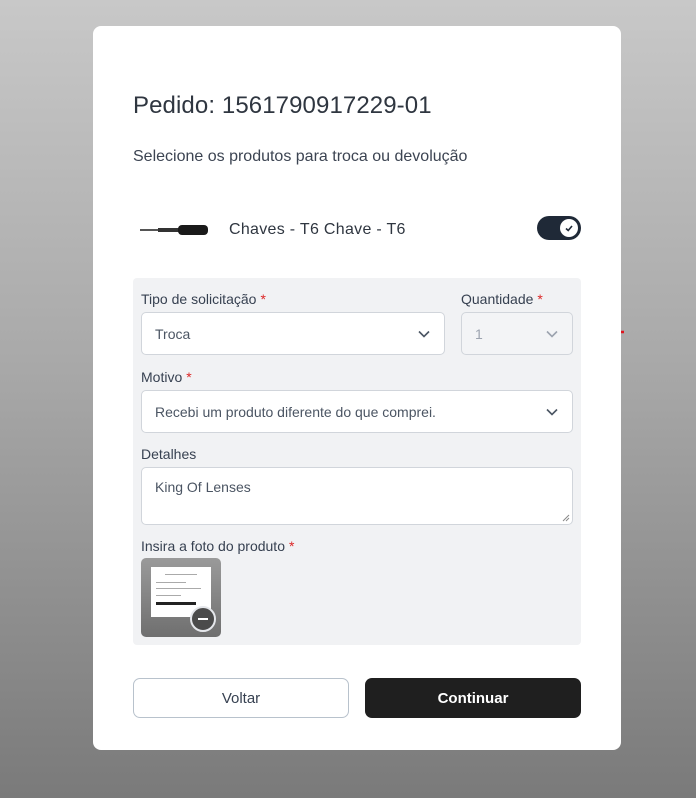 The image size is (696, 798). I want to click on page-title: Pedido: 1561790917229-01, so click(282, 105).